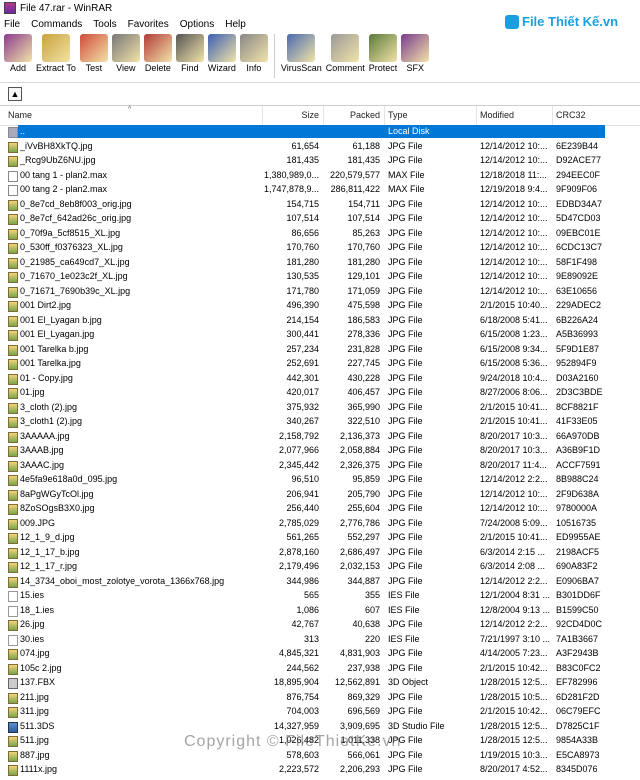  Describe the element at coordinates (310, 115) in the screenshot. I see `col-size: Size` at that location.